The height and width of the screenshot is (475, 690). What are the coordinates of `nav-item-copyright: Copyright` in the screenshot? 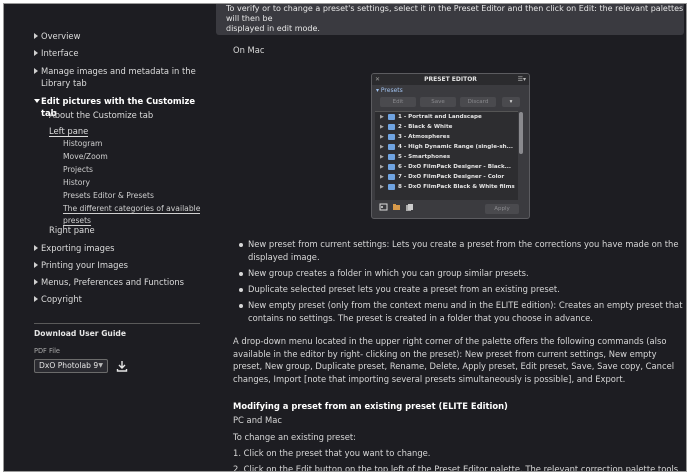 It's located at (119, 299).